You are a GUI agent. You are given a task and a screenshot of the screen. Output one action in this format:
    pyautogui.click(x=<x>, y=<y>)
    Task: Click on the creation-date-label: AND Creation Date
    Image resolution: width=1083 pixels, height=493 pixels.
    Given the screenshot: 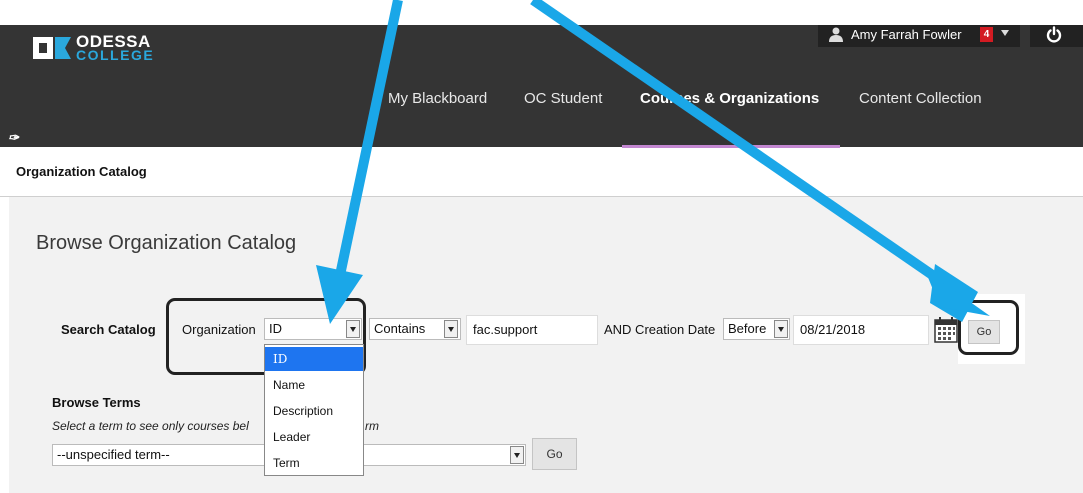 What is the action you would take?
    pyautogui.click(x=660, y=329)
    